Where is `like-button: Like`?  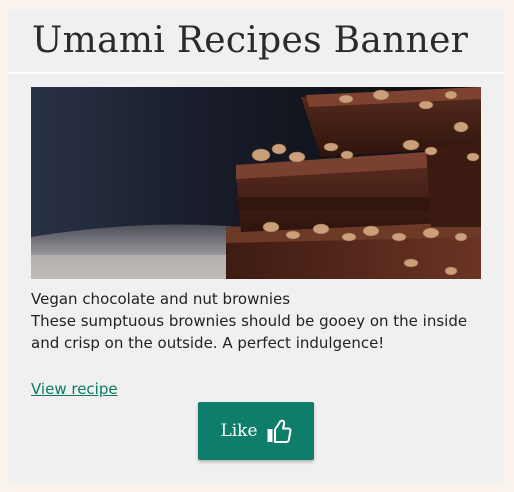 like-button: Like is located at coordinates (256, 431).